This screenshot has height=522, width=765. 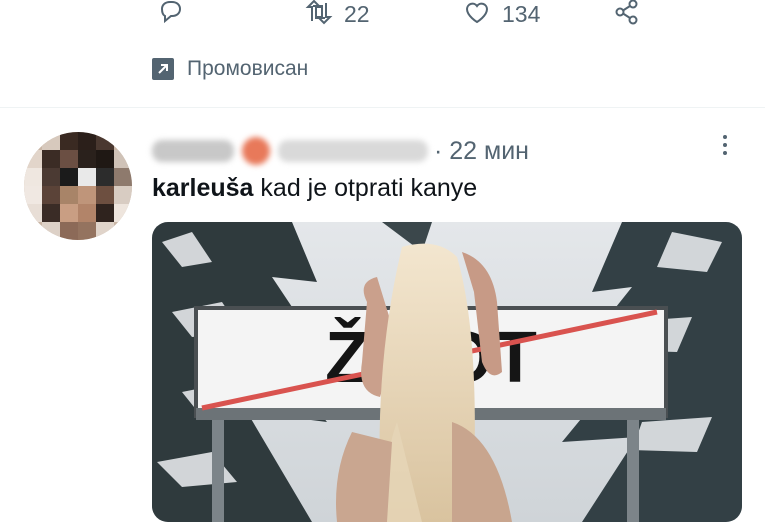 I want to click on promoted-text: Промовисан, so click(x=248, y=68).